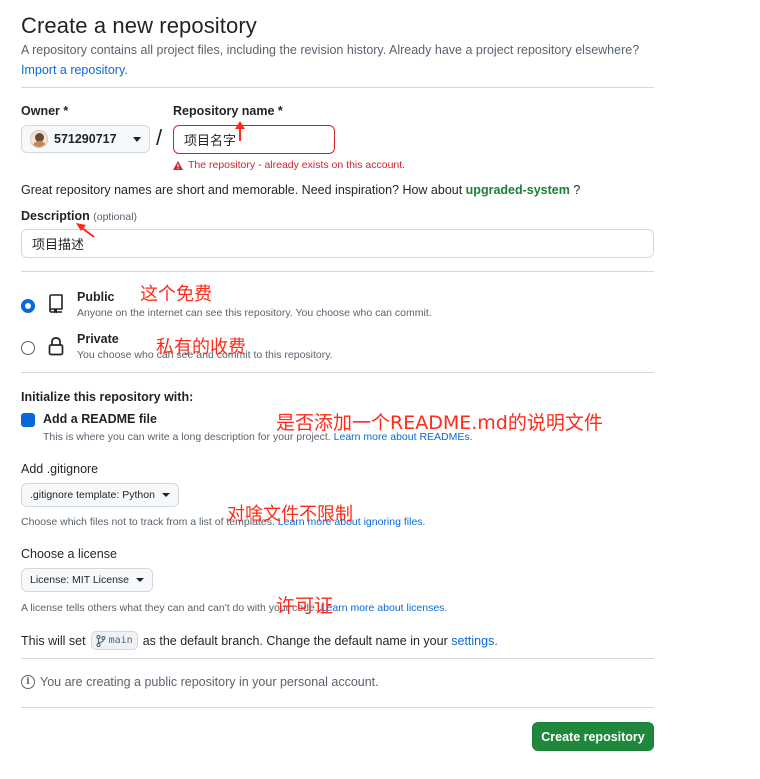 This screenshot has height=779, width=760. What do you see at coordinates (290, 514) in the screenshot?
I see `annotation-gitignore: 对啥文件不限制` at bounding box center [290, 514].